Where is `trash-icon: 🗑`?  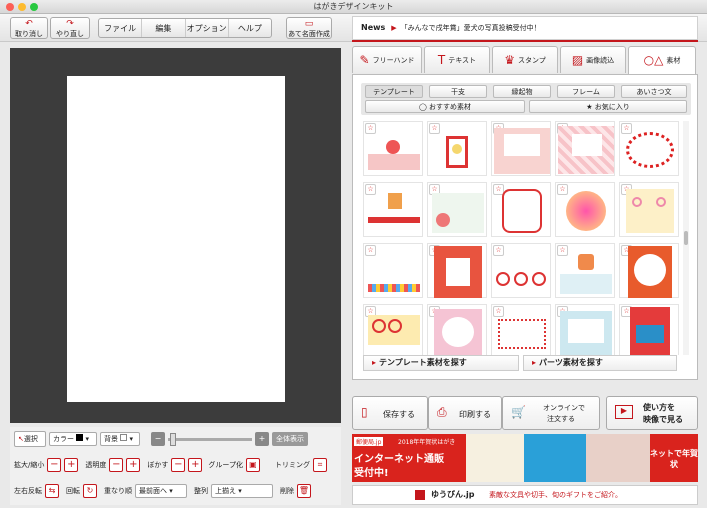 trash-icon: 🗑 is located at coordinates (304, 491).